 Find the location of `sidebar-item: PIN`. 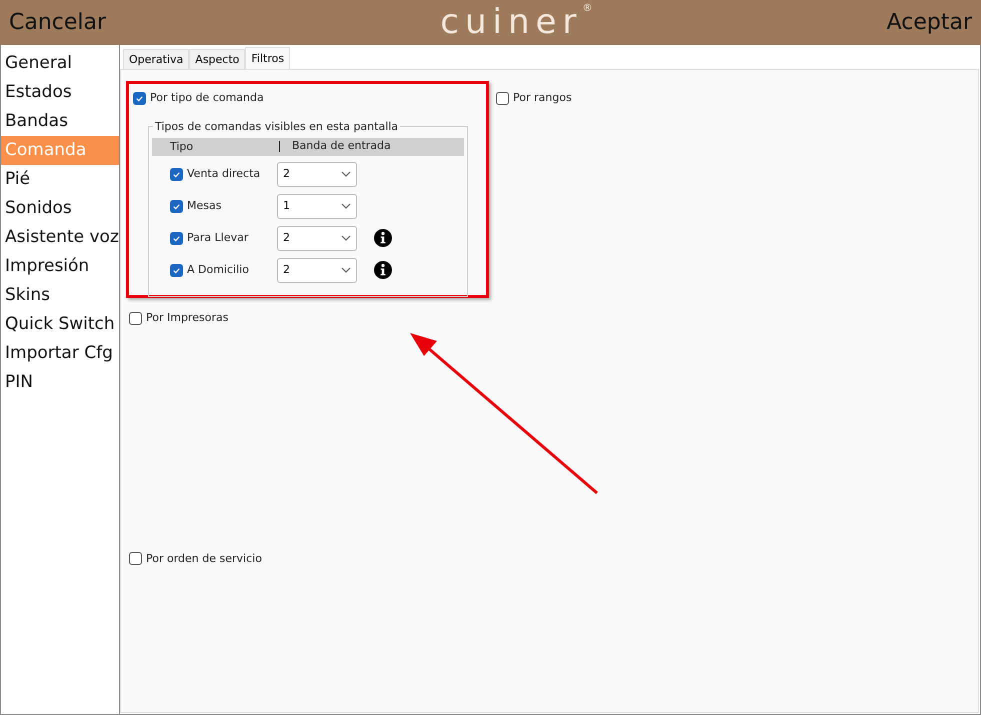

sidebar-item: PIN is located at coordinates (60, 382).